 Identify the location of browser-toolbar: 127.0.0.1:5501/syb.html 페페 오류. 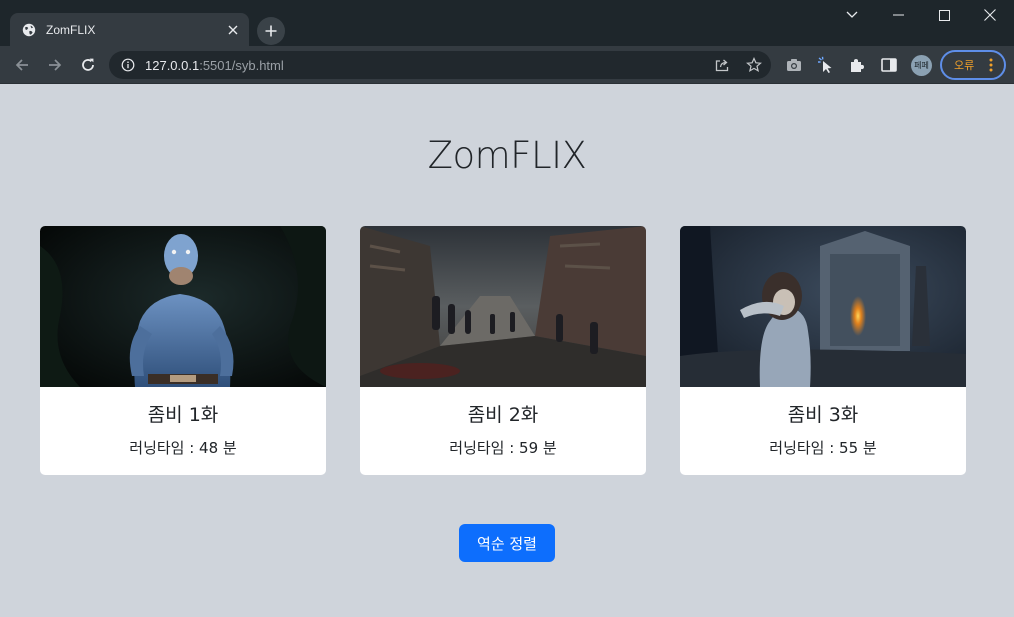
(507, 65).